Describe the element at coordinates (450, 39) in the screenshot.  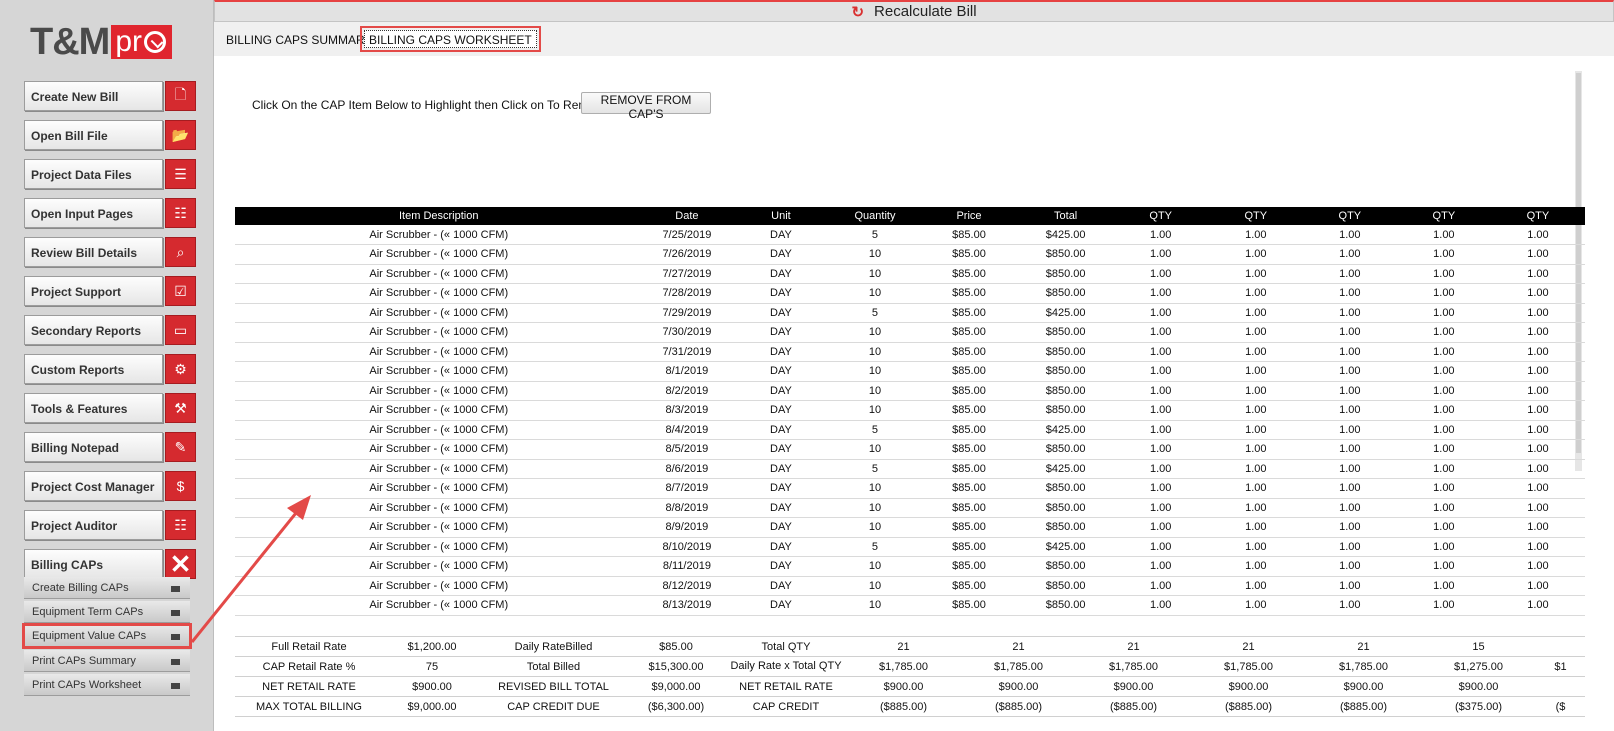
I see `tab-billing-caps-worksheet: BILLING CAPS WORKSHEET` at that location.